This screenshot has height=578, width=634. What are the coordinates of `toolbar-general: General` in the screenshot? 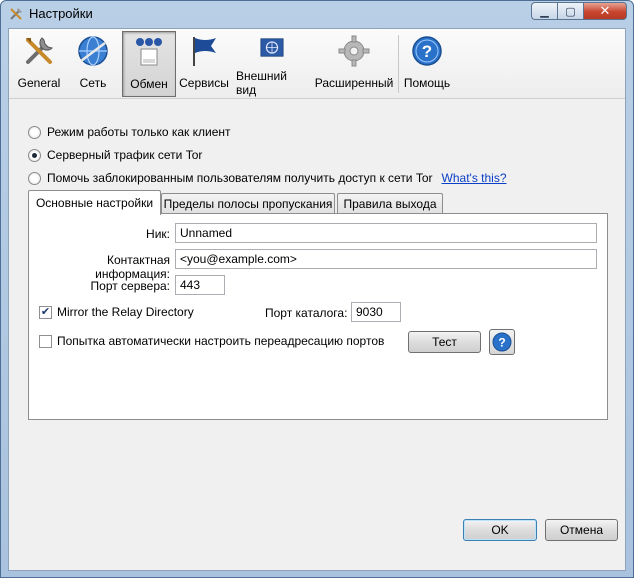 It's located at (39, 64).